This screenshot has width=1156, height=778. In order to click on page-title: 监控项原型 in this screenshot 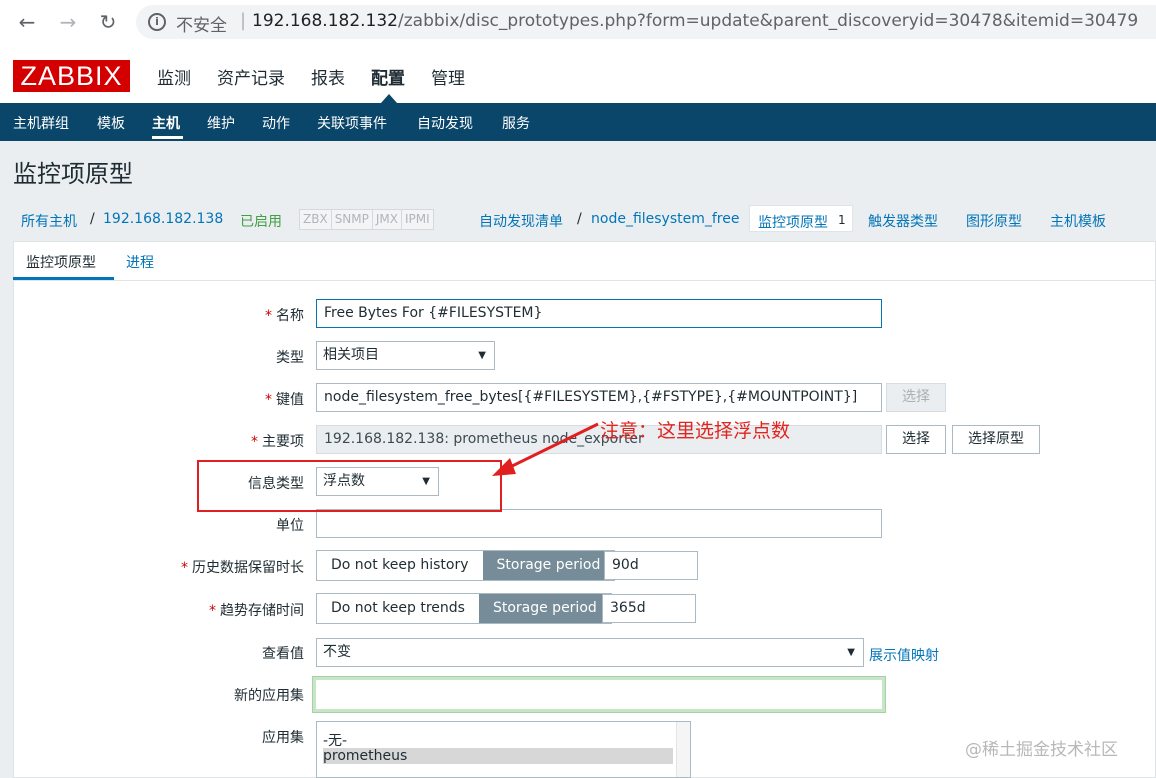, I will do `click(73, 174)`.